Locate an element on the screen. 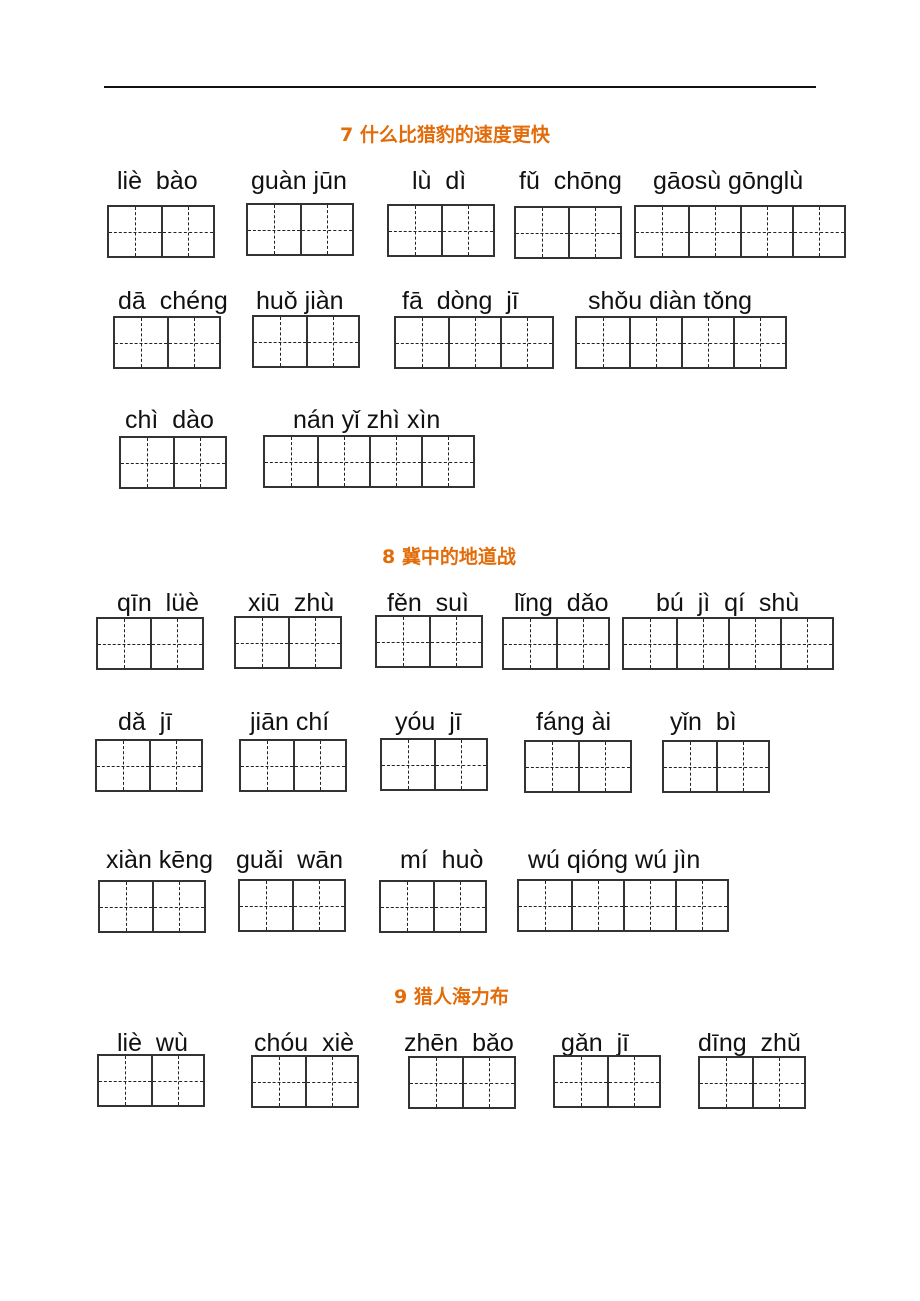 This screenshot has width=920, height=1301. pinyin-label: jiān chí is located at coordinates (290, 722).